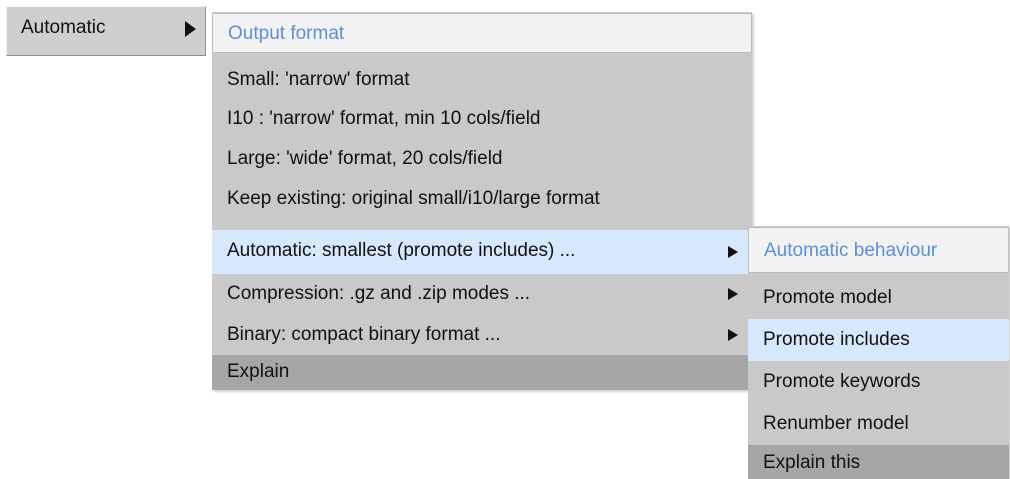 The width and height of the screenshot is (1010, 479). I want to click on submenu-item-label: Explain this, so click(812, 462).